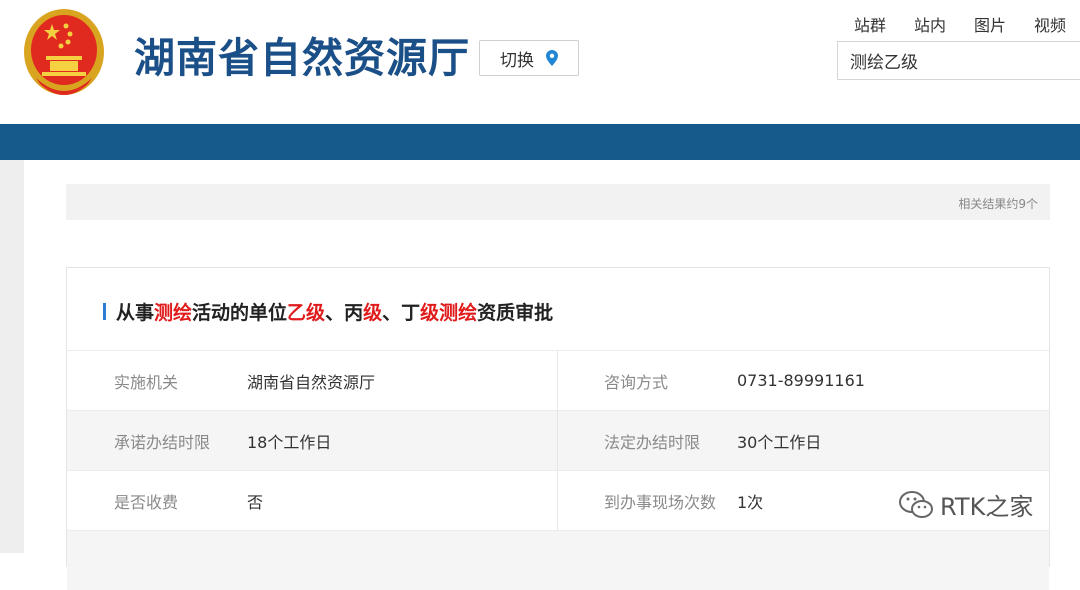  Describe the element at coordinates (344, 313) in the screenshot. I see `title-segment: 、丙` at that location.